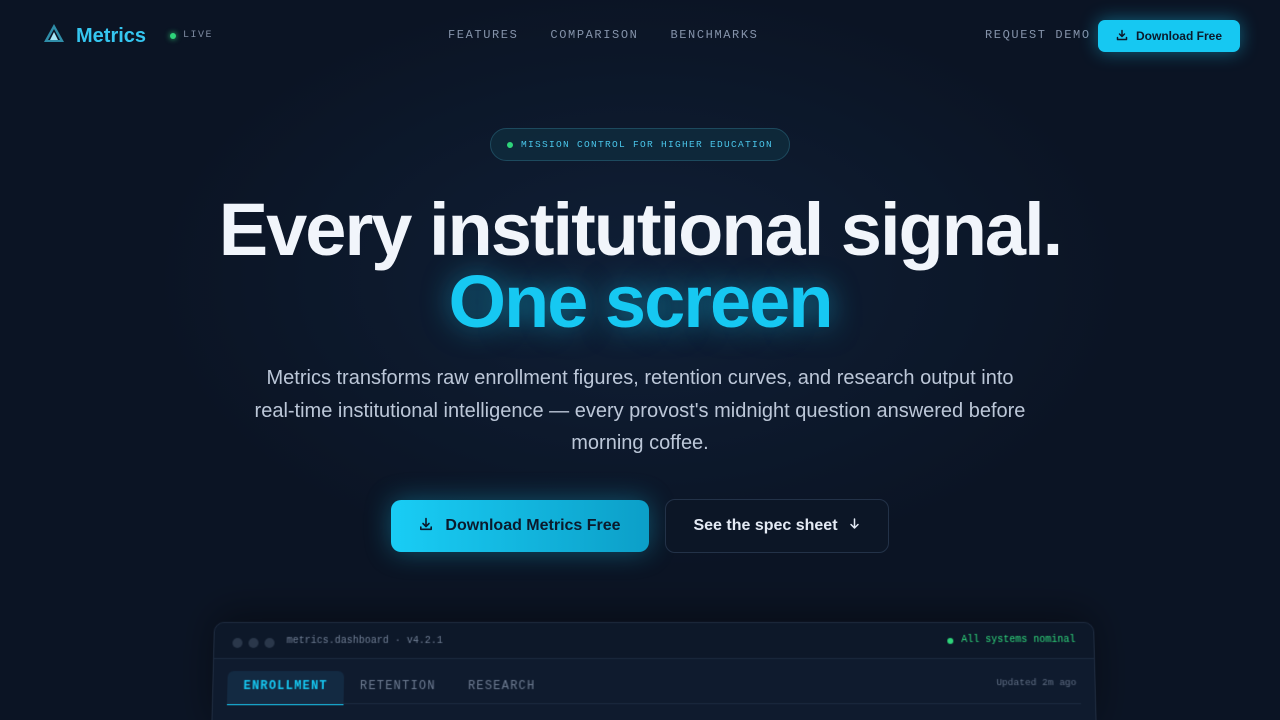 This screenshot has width=1280, height=720. I want to click on tab-research: RESEARCH, so click(502, 688).